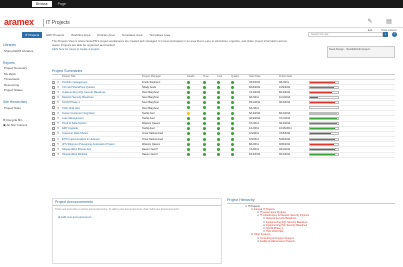  I want to click on nav-tab-templates-area: Templates Area, so click(132, 35).